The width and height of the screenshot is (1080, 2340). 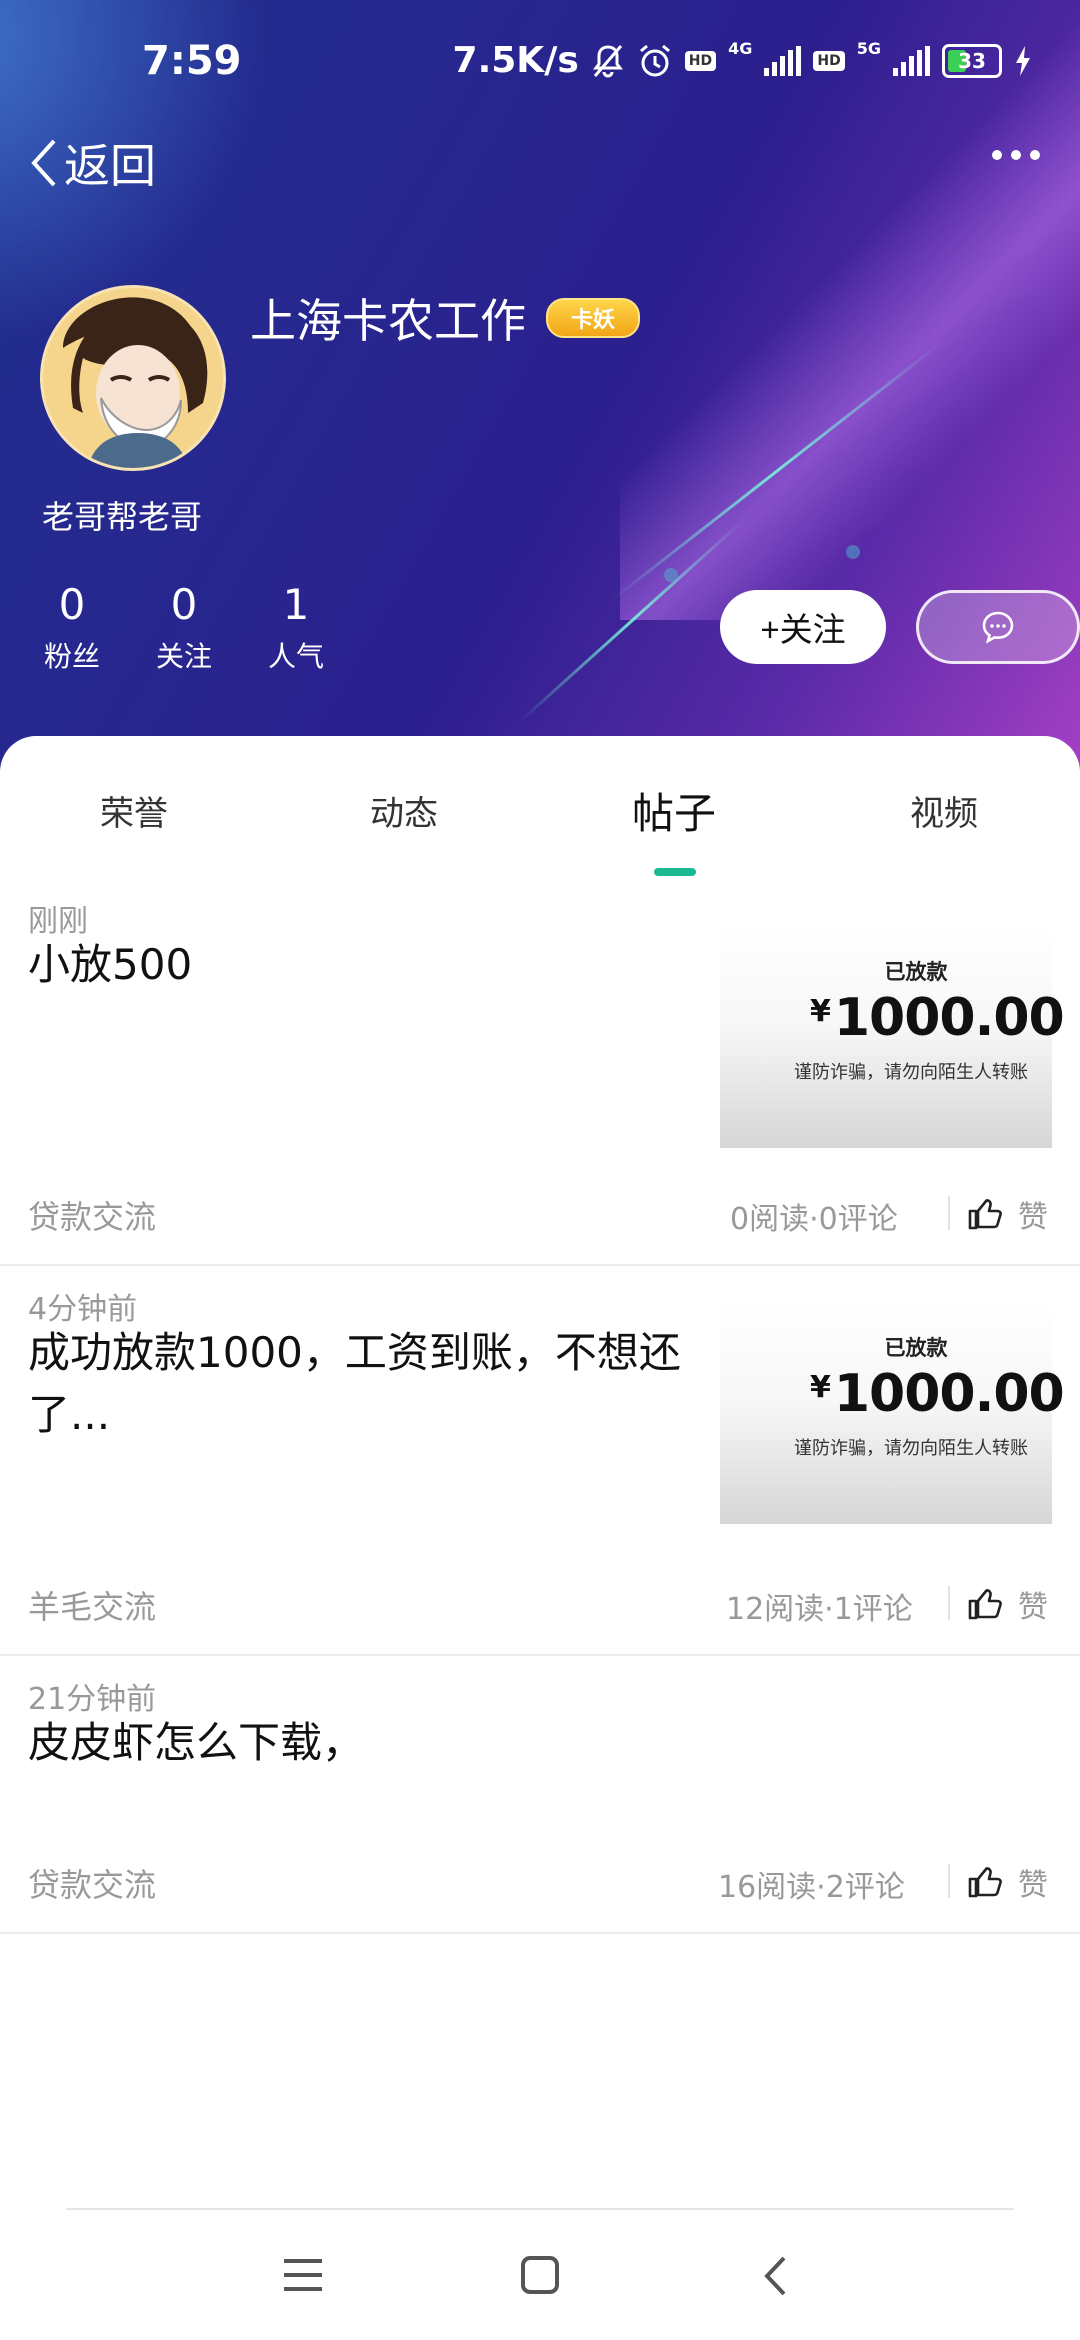 What do you see at coordinates (607, 60) in the screenshot?
I see `bell-off-icon` at bounding box center [607, 60].